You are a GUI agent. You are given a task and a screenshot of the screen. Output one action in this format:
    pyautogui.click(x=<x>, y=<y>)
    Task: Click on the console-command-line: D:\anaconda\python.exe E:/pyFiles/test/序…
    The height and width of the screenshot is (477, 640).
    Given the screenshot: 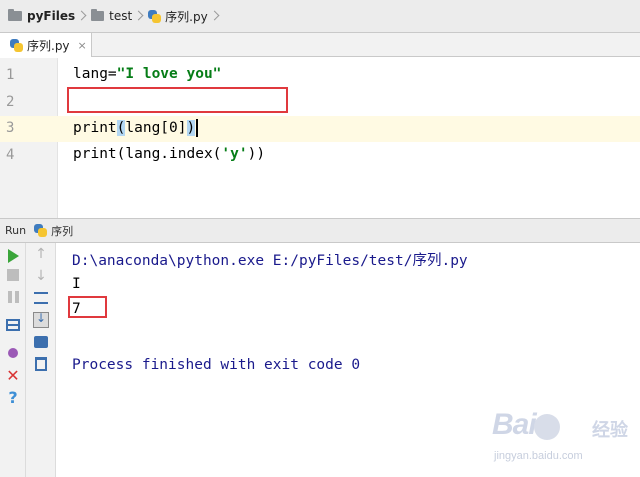 What is the action you would take?
    pyautogui.click(x=270, y=261)
    